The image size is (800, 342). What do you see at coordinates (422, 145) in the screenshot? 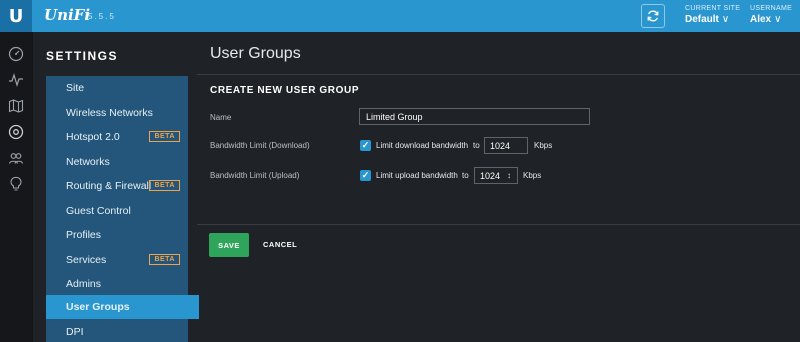
I see `download-check-label: Limit download bandwidth` at bounding box center [422, 145].